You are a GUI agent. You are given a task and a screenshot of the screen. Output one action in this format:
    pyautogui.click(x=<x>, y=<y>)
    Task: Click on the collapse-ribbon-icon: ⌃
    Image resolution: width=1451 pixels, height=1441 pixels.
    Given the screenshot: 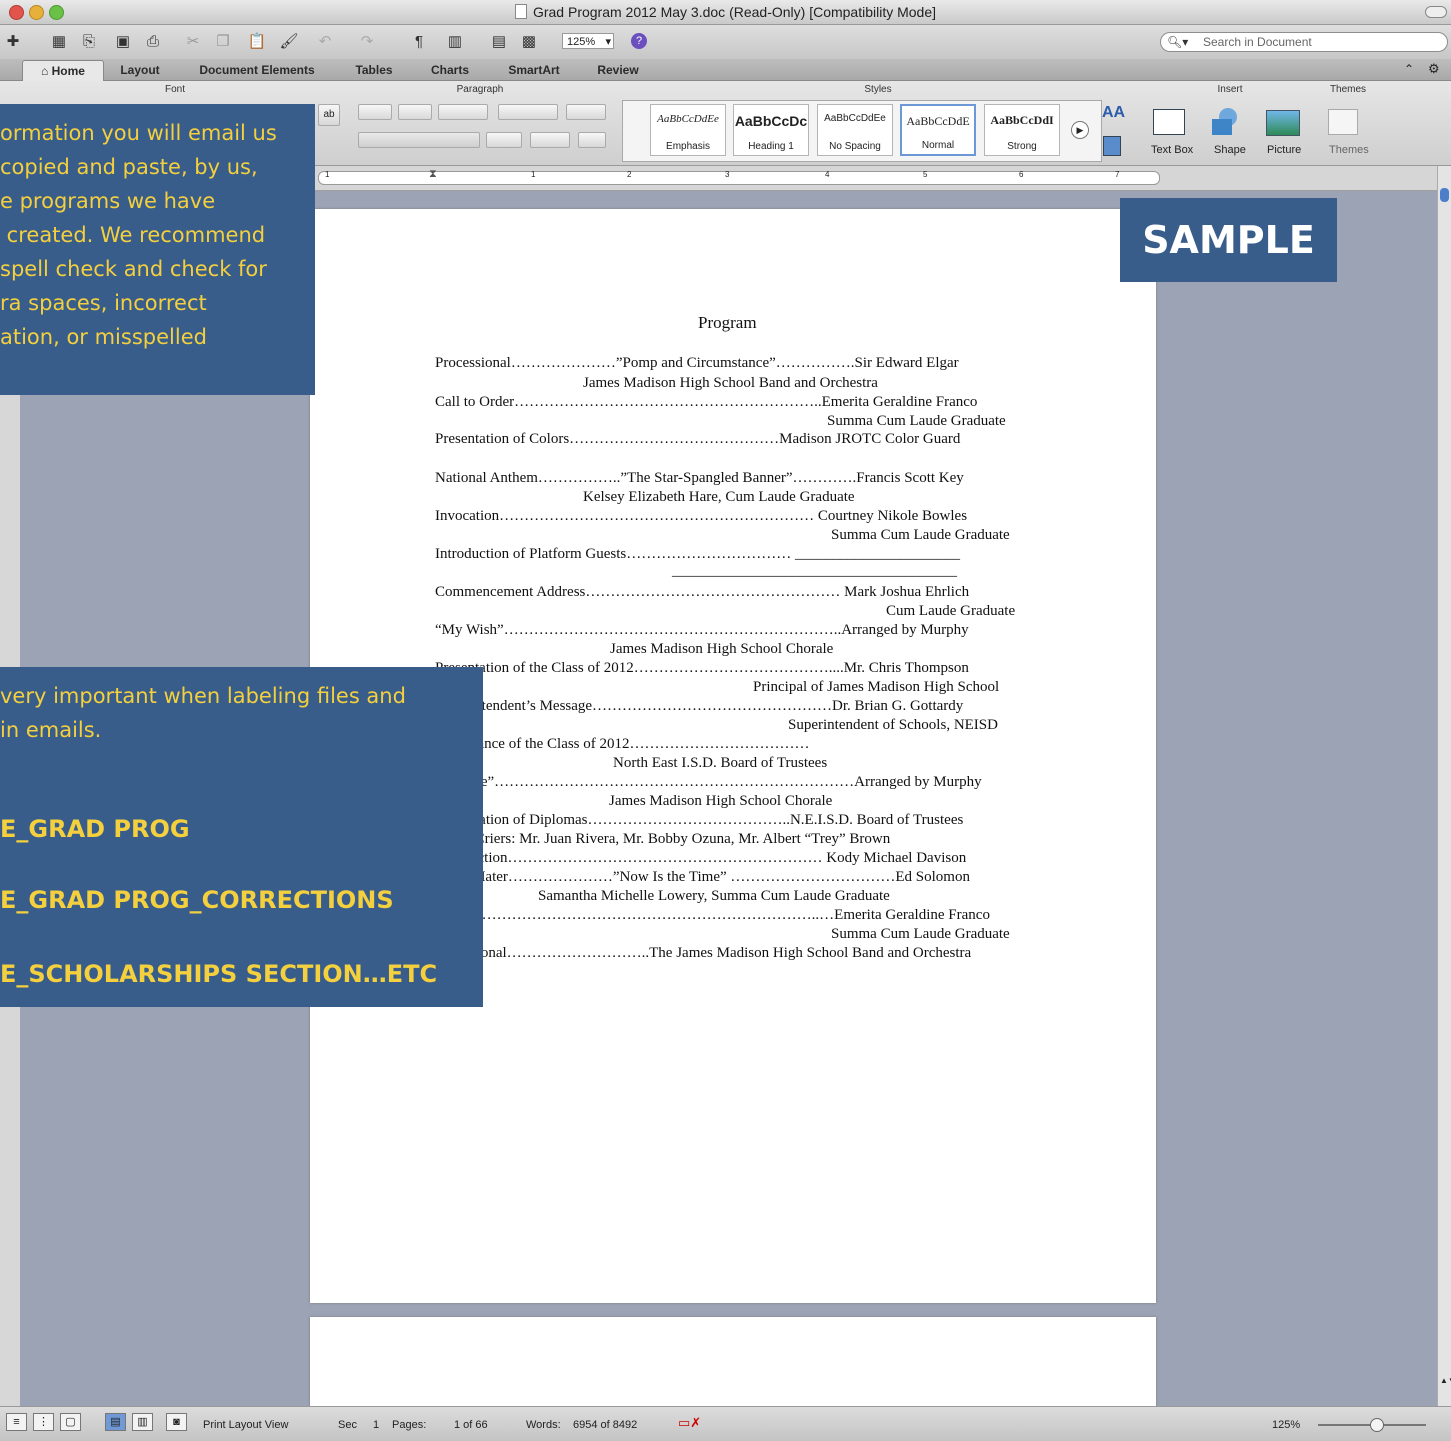 What is the action you would take?
    pyautogui.click(x=1409, y=69)
    